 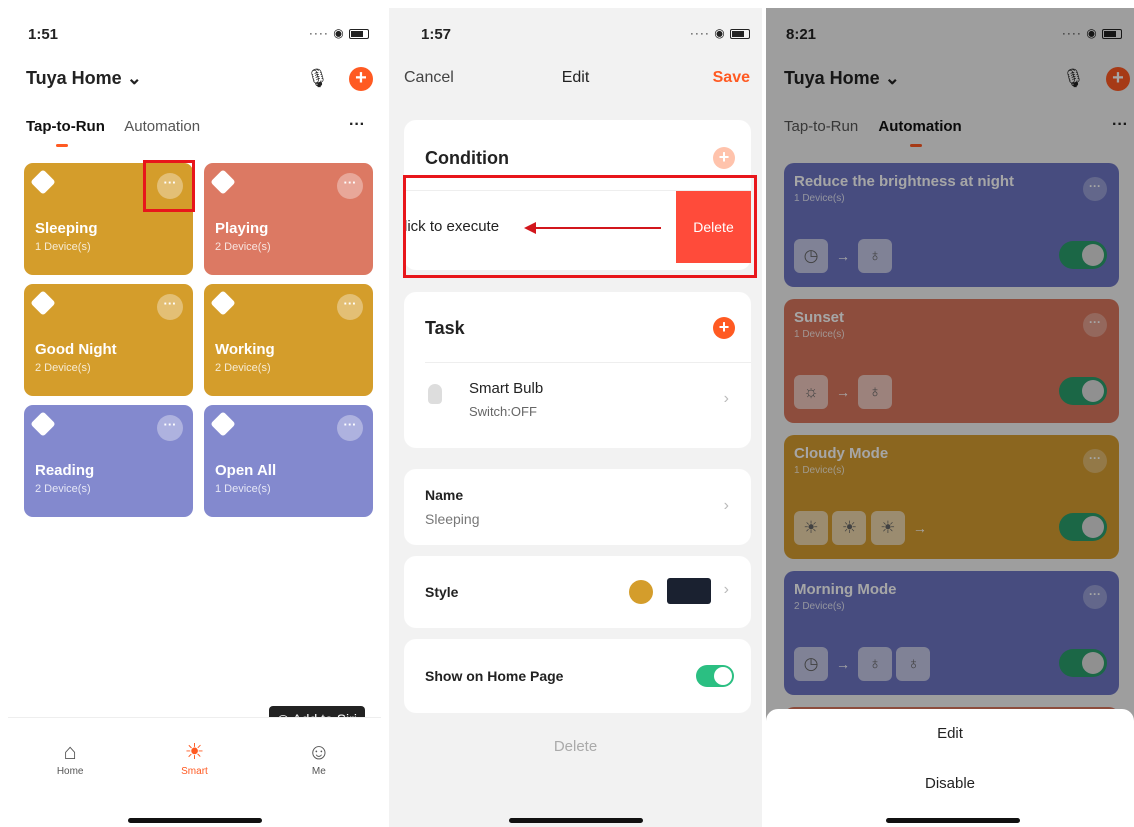 What do you see at coordinates (318, 771) in the screenshot?
I see `nav-label: Me` at bounding box center [318, 771].